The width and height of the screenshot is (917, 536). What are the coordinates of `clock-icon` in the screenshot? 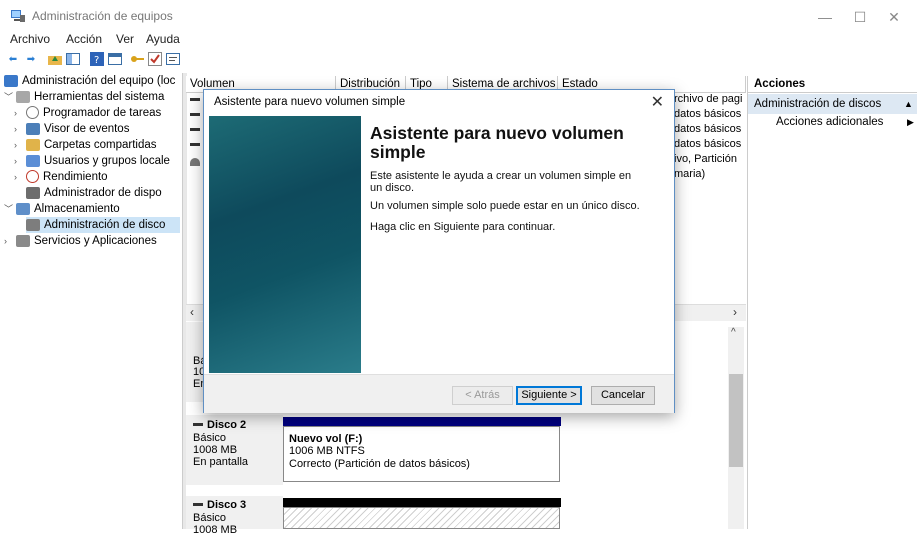 It's located at (32, 113).